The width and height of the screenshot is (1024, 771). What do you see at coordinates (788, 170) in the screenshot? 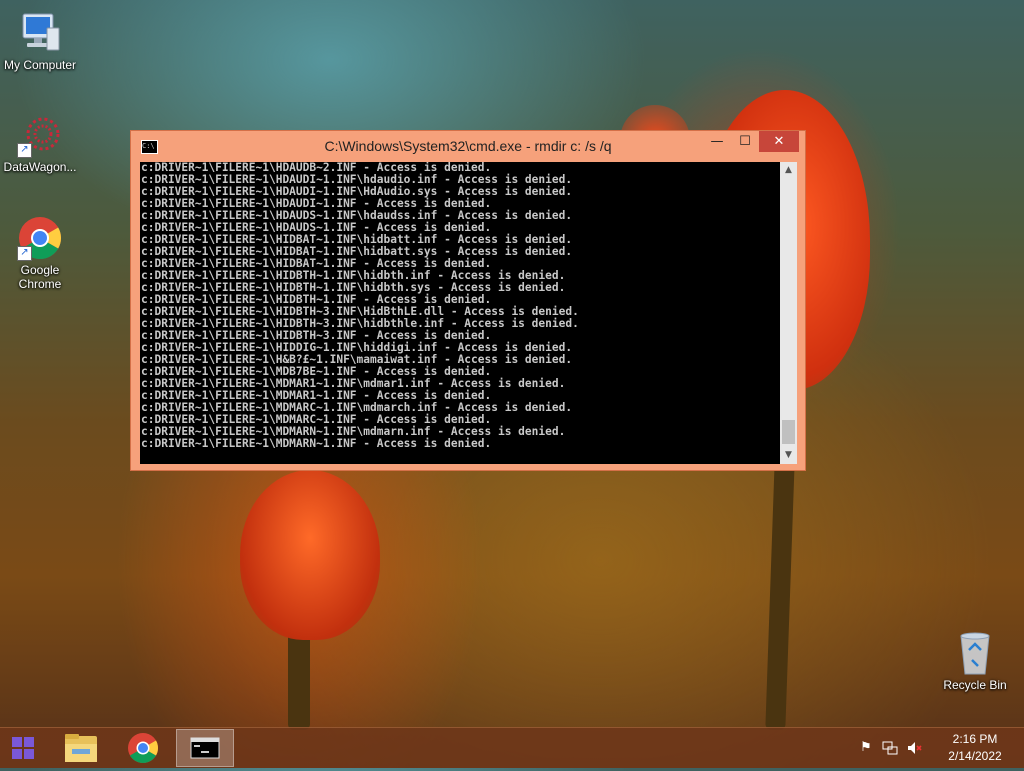
I see `scroll-up-arrow-icon: ▲` at bounding box center [788, 170].